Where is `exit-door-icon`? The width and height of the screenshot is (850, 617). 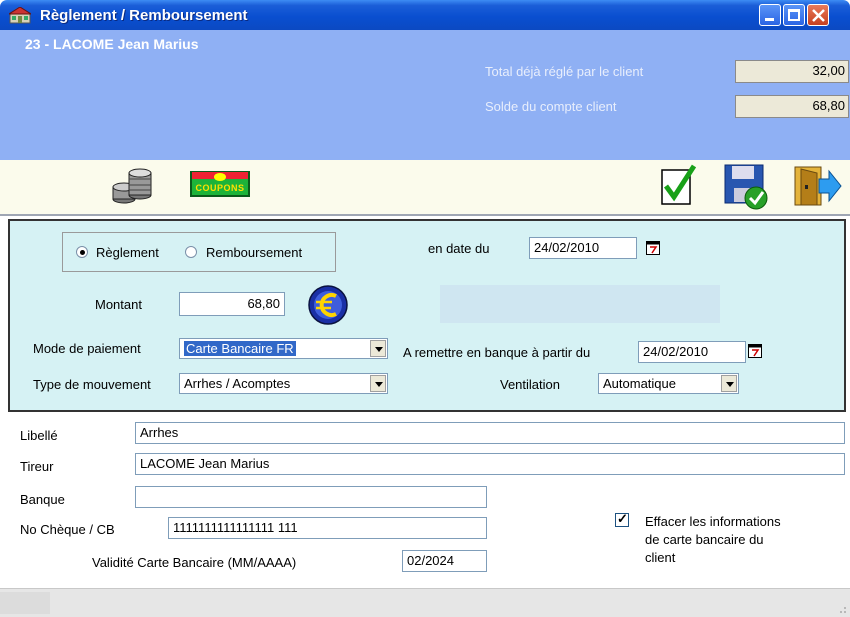 exit-door-icon is located at coordinates (818, 187).